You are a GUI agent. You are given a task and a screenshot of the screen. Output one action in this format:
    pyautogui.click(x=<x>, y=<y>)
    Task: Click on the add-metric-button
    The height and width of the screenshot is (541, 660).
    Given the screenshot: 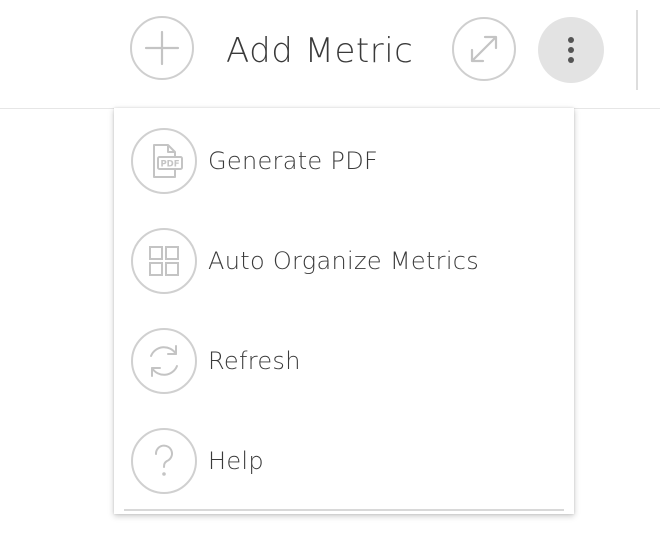 What is the action you would take?
    pyautogui.click(x=162, y=48)
    